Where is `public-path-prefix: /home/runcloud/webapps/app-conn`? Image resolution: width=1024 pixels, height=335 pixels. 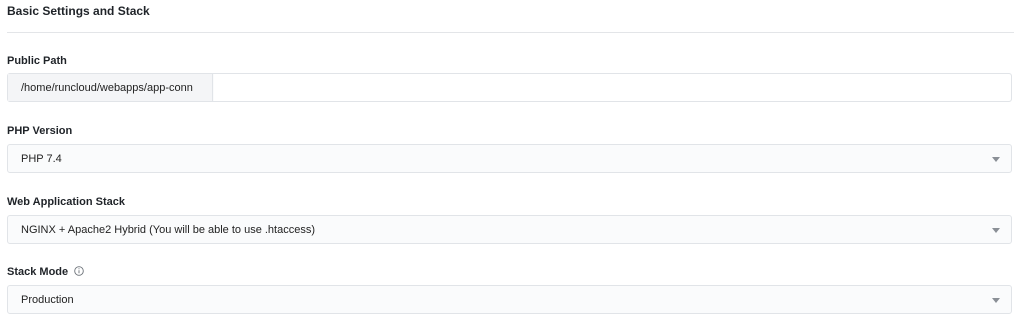
public-path-prefix: /home/runcloud/webapps/app-conn is located at coordinates (110, 87).